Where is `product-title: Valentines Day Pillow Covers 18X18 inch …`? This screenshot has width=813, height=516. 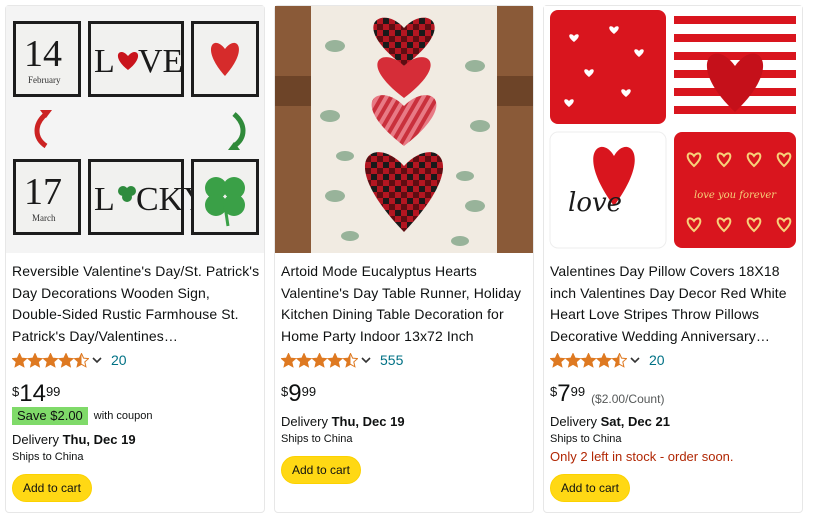 product-title: Valentines Day Pillow Covers 18X18 inch … is located at coordinates (675, 304).